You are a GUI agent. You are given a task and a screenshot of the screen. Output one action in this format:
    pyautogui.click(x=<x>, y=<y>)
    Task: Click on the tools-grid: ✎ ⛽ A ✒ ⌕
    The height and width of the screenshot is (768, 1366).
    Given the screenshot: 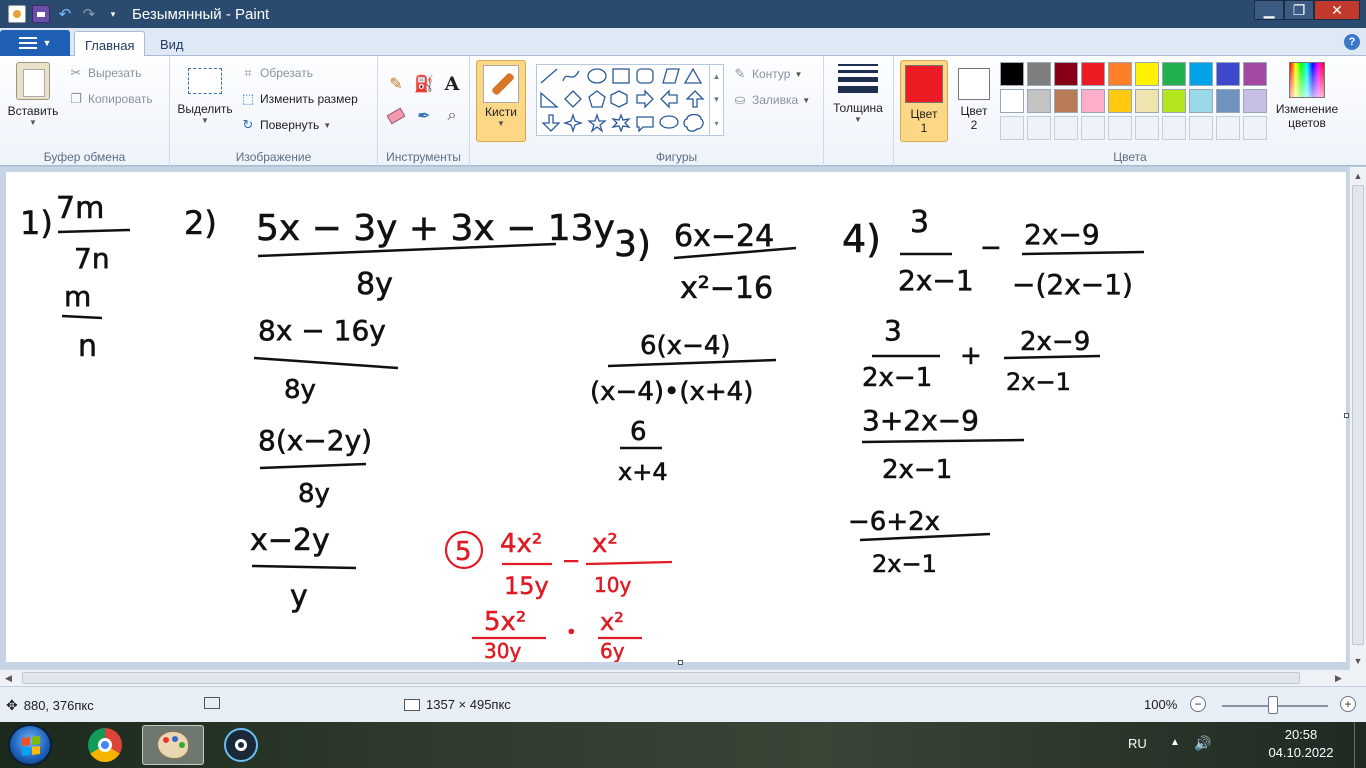 What is the action you would take?
    pyautogui.click(x=424, y=100)
    